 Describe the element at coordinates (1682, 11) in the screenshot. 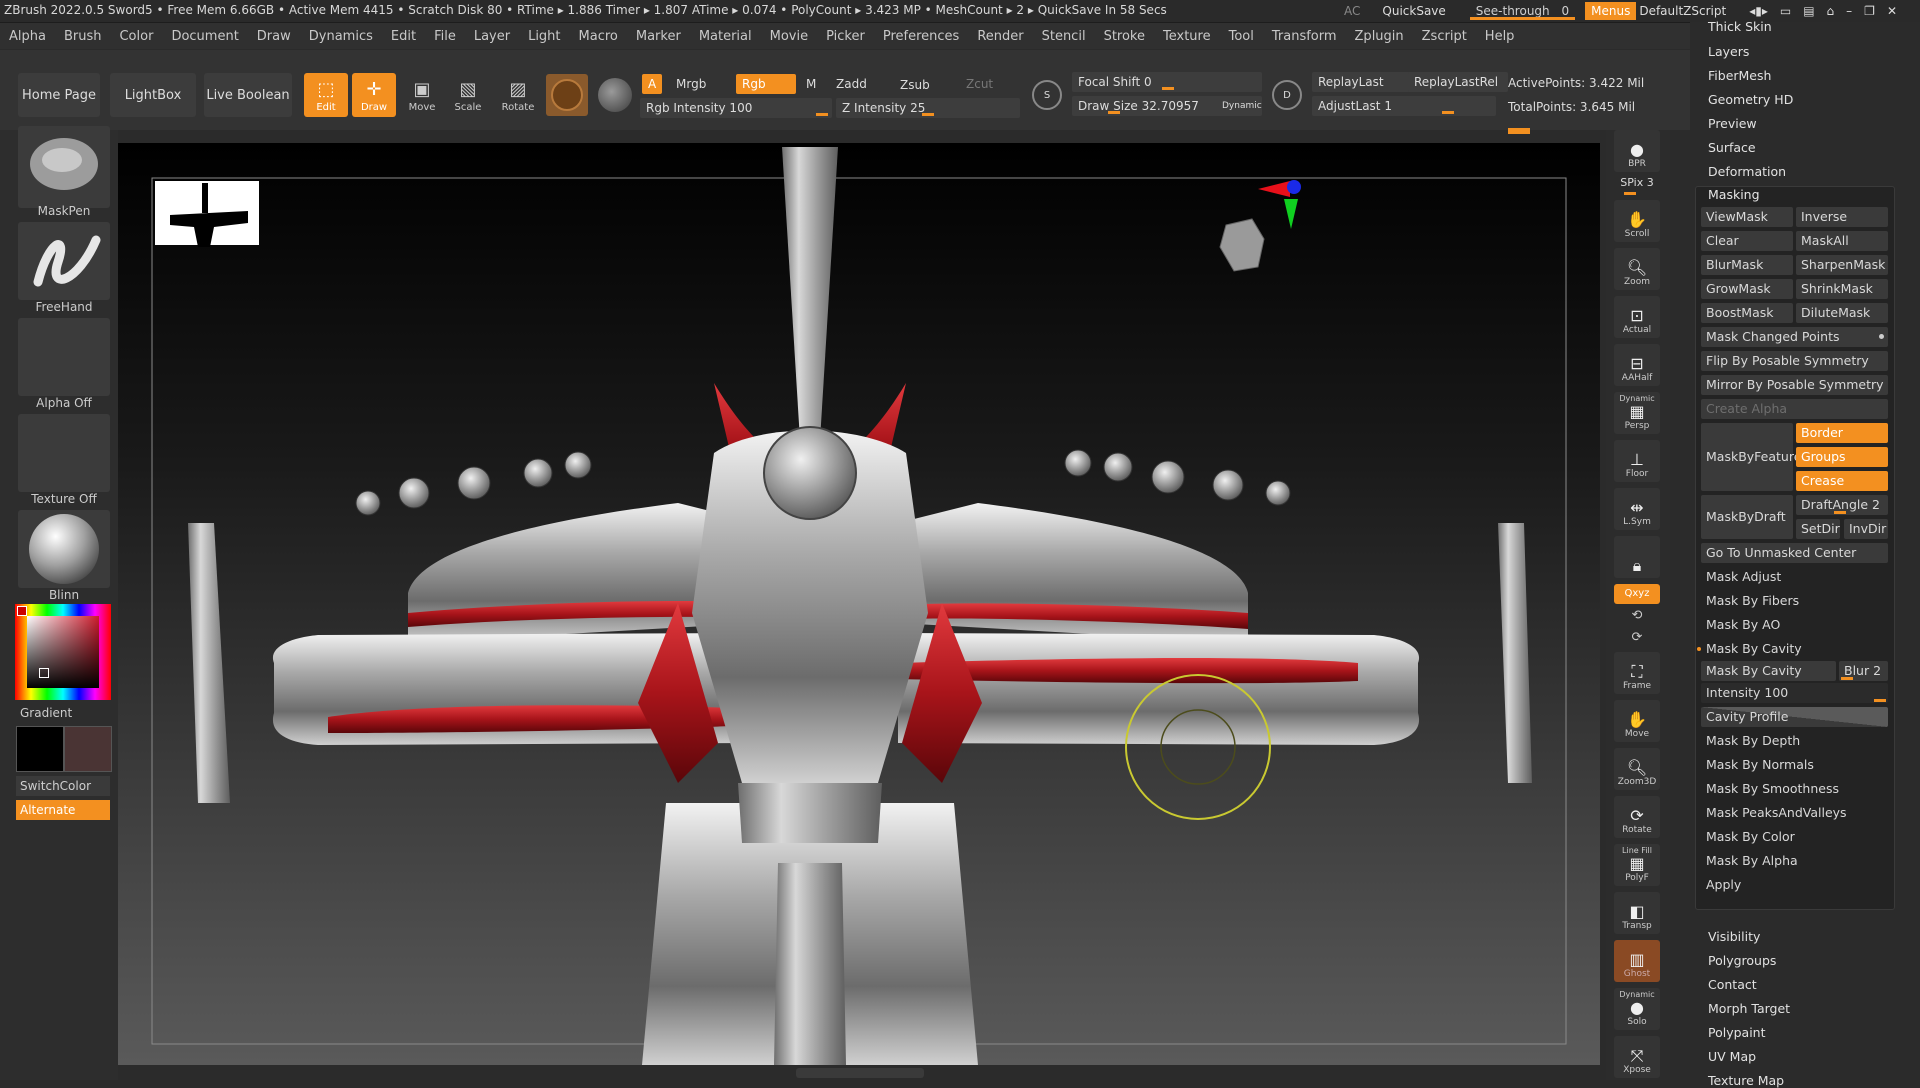

I see `default-zscript-button: DefaultZScript` at that location.